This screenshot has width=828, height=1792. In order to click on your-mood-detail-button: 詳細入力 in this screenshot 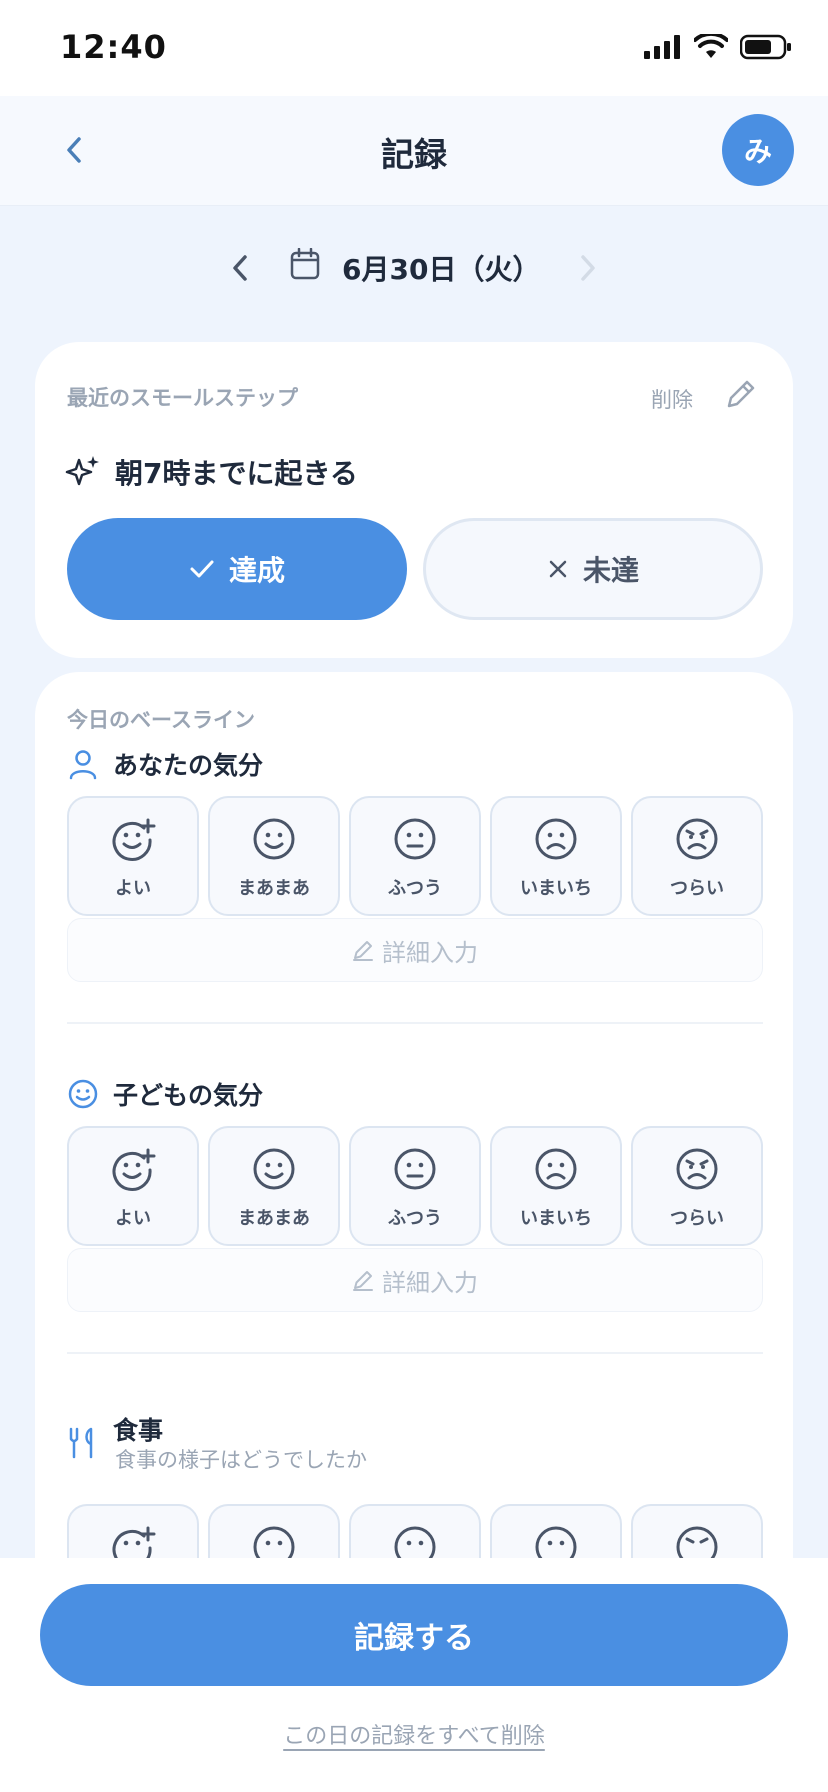, I will do `click(415, 950)`.